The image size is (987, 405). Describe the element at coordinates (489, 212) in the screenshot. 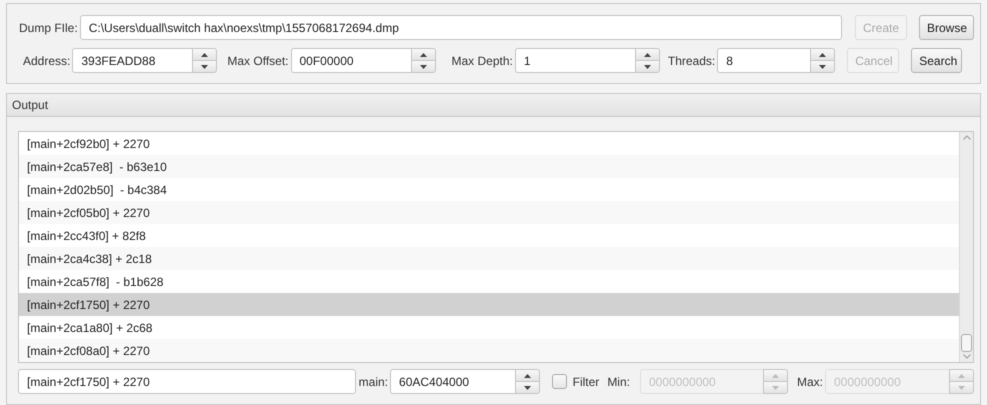

I see `list-item: [main+2cf05b0] + 2270` at that location.